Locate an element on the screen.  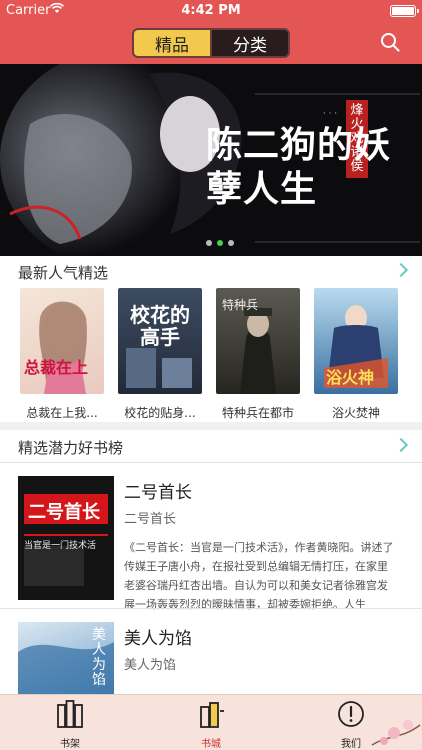
cover-text: 总裁在上 is located at coordinates (56, 367).